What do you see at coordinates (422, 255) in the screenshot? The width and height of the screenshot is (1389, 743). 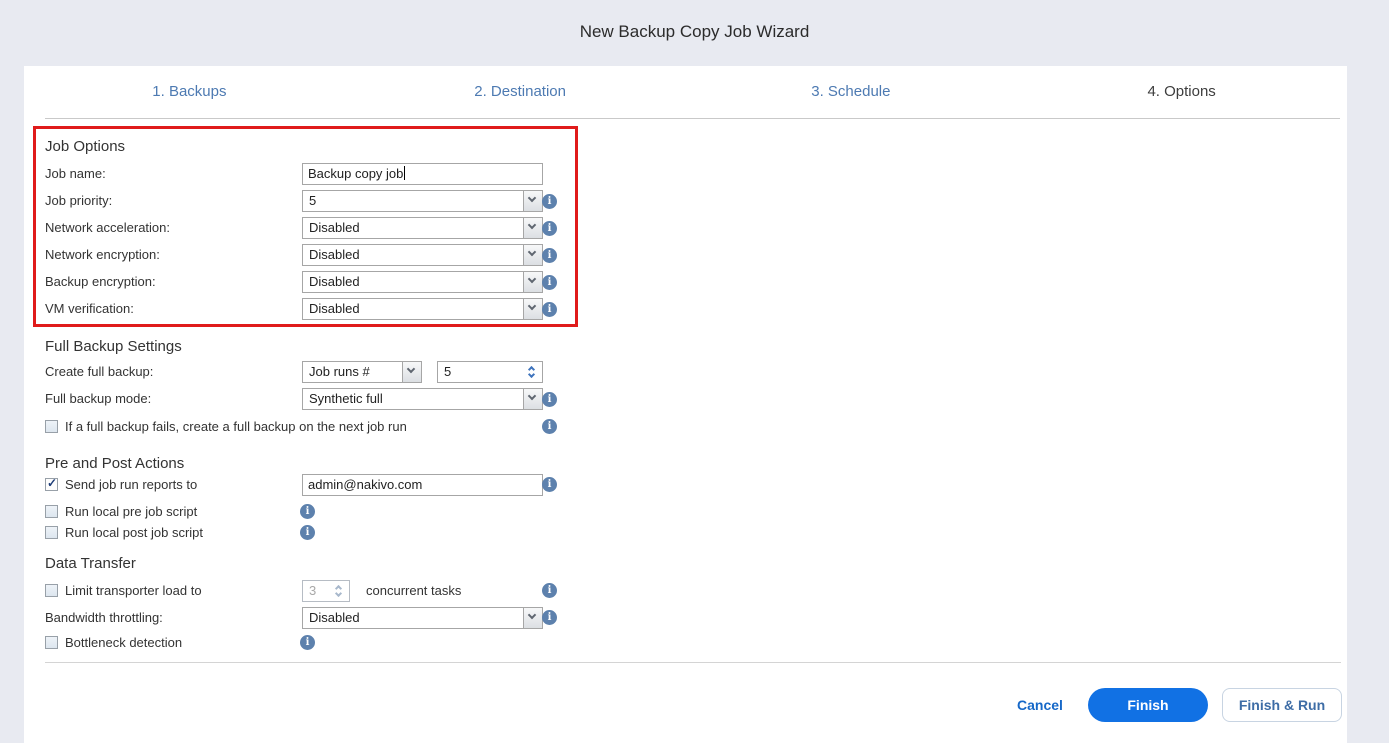 I see `network-encryption-select: Disabled` at bounding box center [422, 255].